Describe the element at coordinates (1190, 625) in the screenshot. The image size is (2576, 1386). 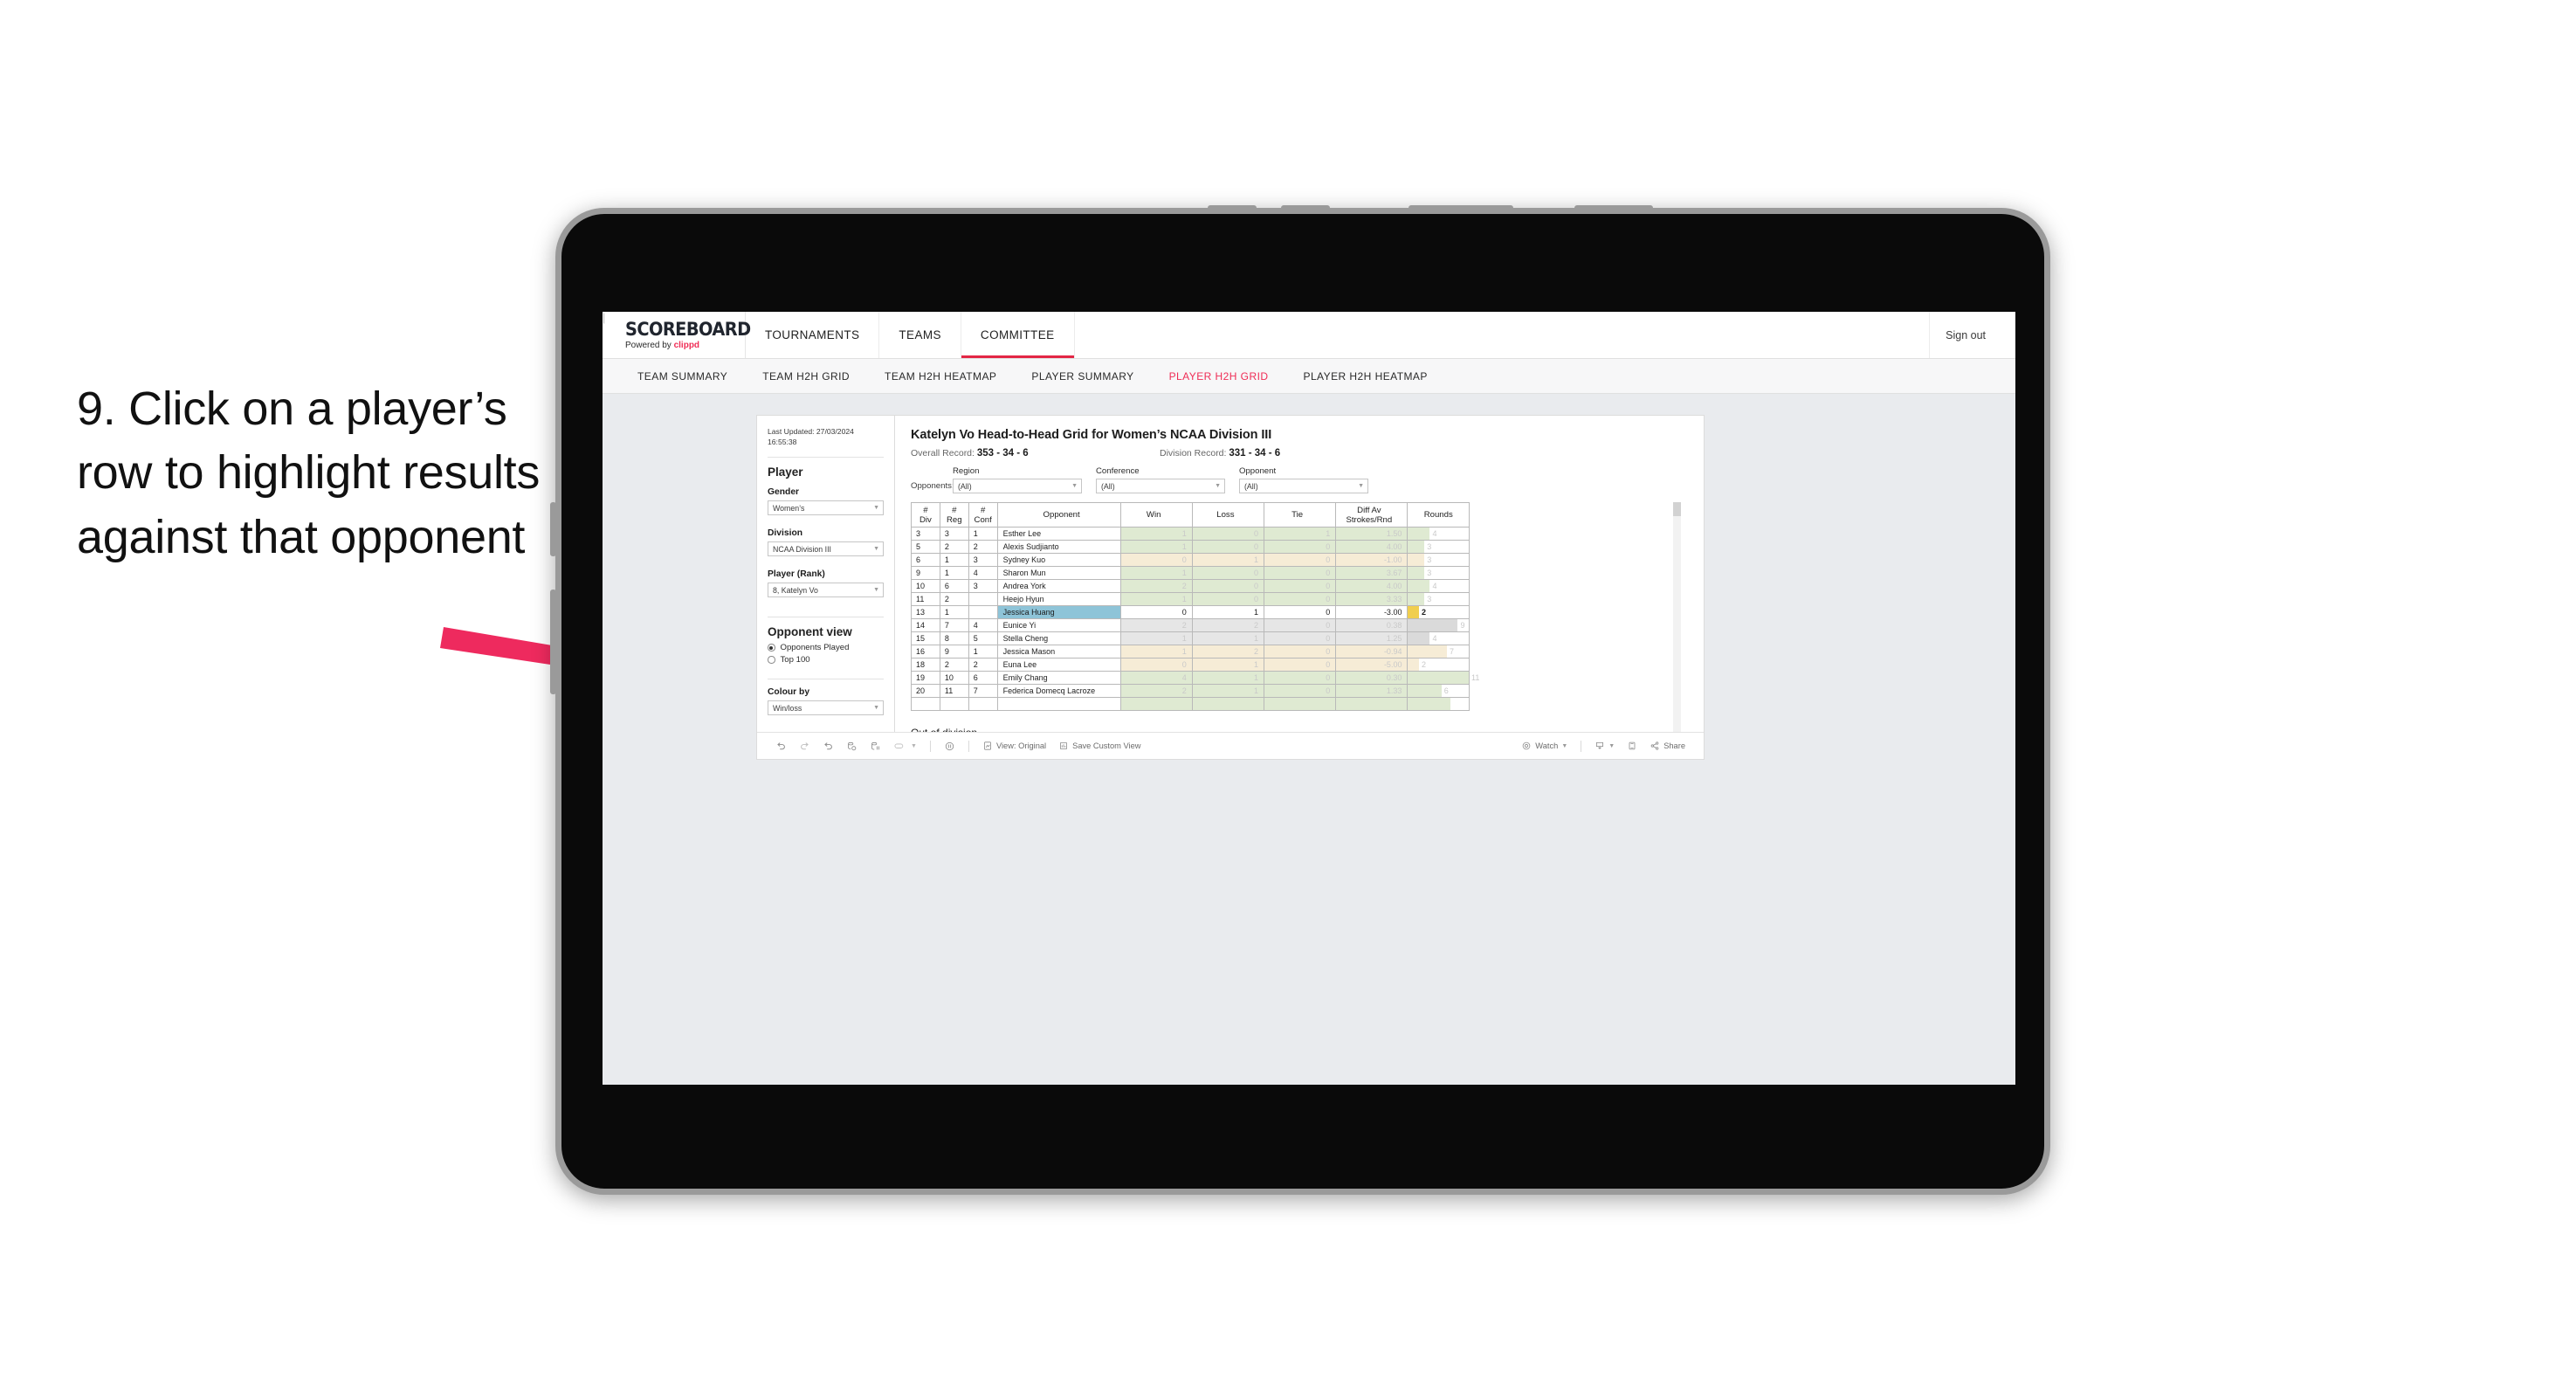
I see `table-row: 14 7 4 Eunice Yi 2 2 0 0.38 9` at that location.